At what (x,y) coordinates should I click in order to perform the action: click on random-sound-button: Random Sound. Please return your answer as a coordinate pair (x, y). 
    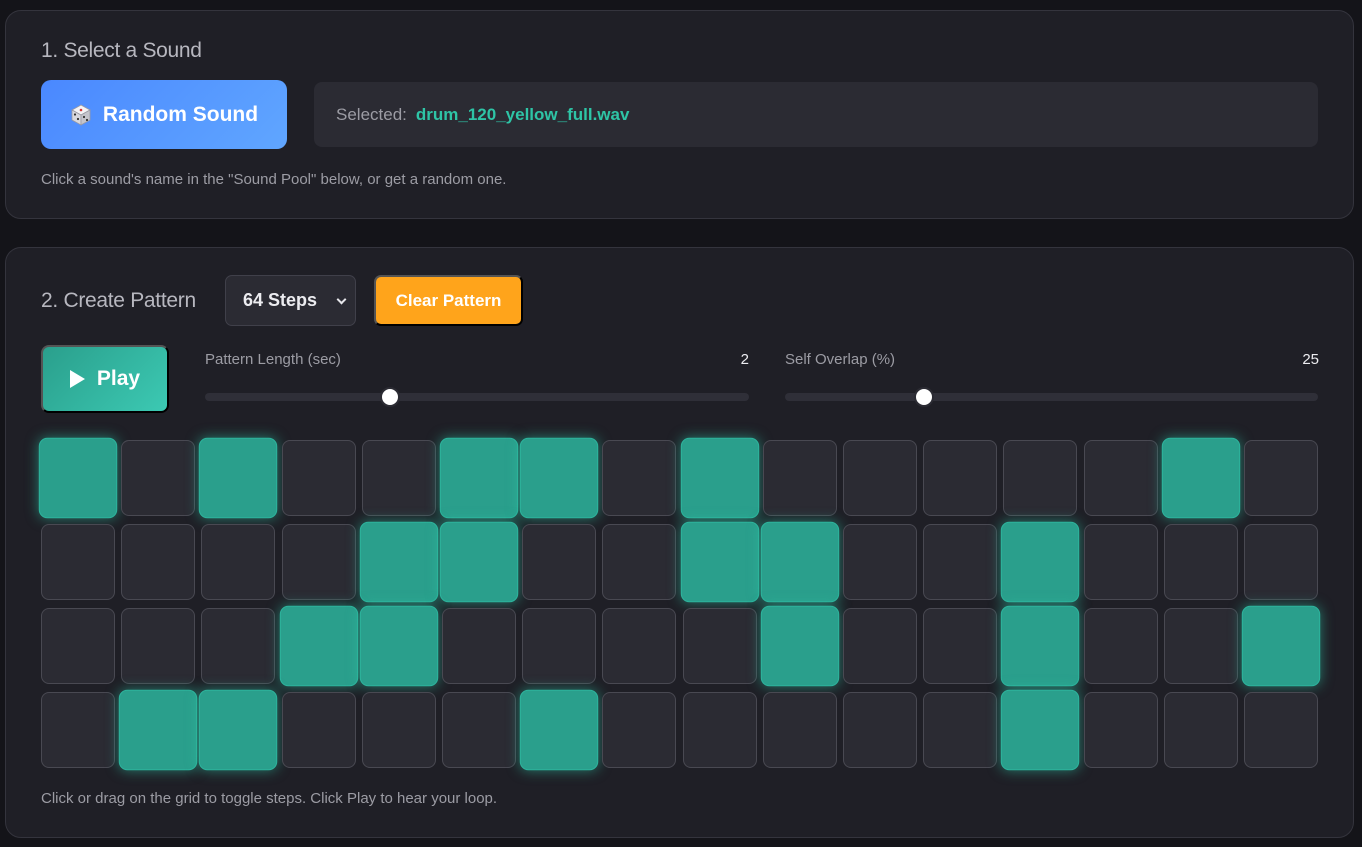
    Looking at the image, I should click on (164, 114).